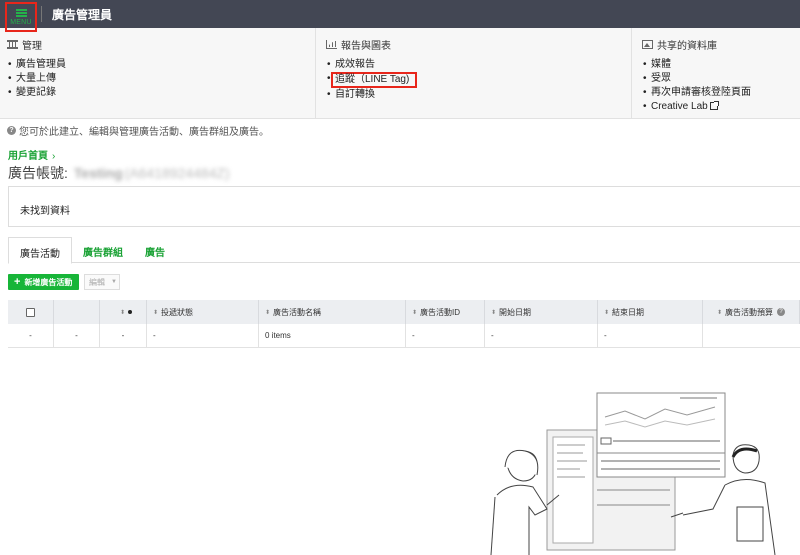 Image resolution: width=800 pixels, height=555 pixels. I want to click on menu-button: MENU, so click(21, 17).